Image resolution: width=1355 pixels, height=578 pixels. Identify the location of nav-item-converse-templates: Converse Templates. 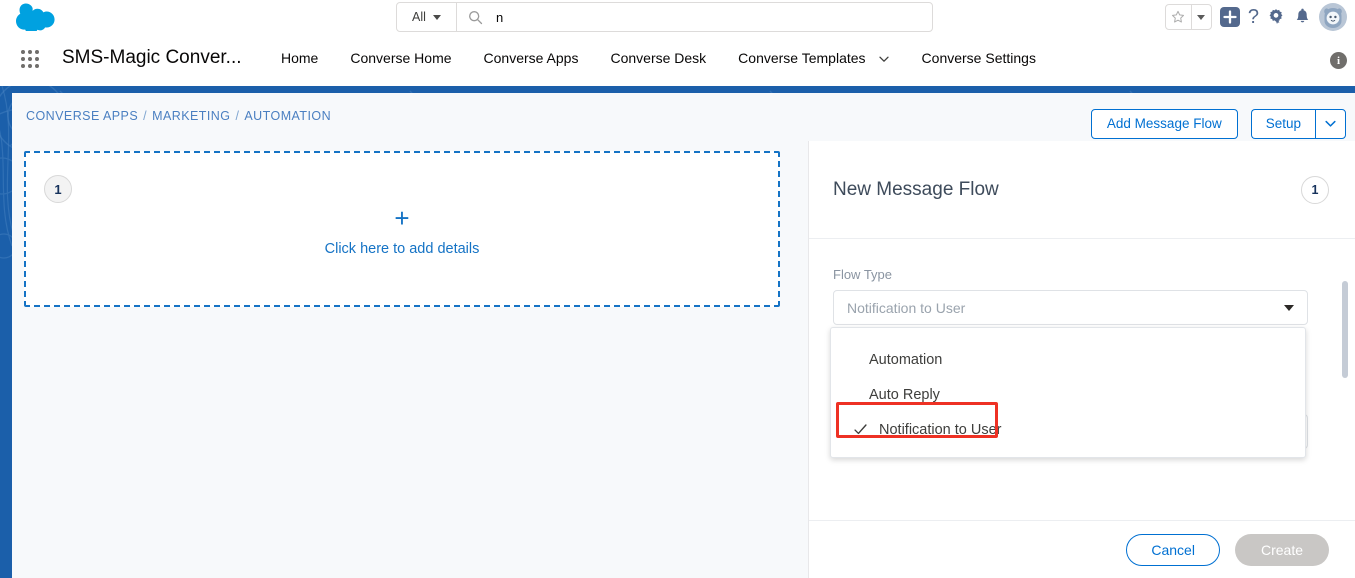
(813, 58).